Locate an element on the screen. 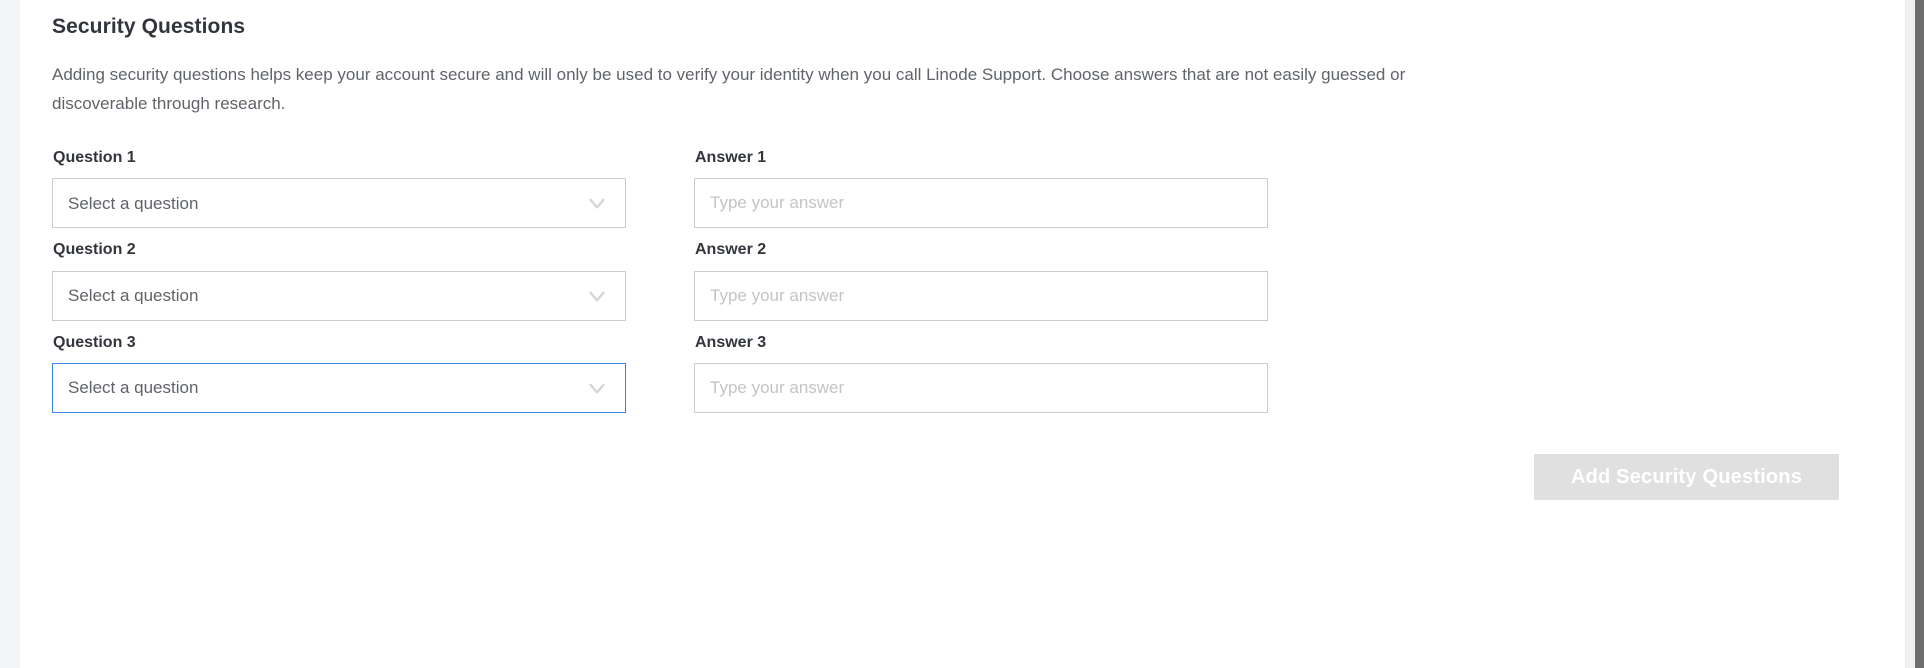 Image resolution: width=1924 pixels, height=668 pixels. question-field-3: Question 3 Select a question is located at coordinates (339, 373).